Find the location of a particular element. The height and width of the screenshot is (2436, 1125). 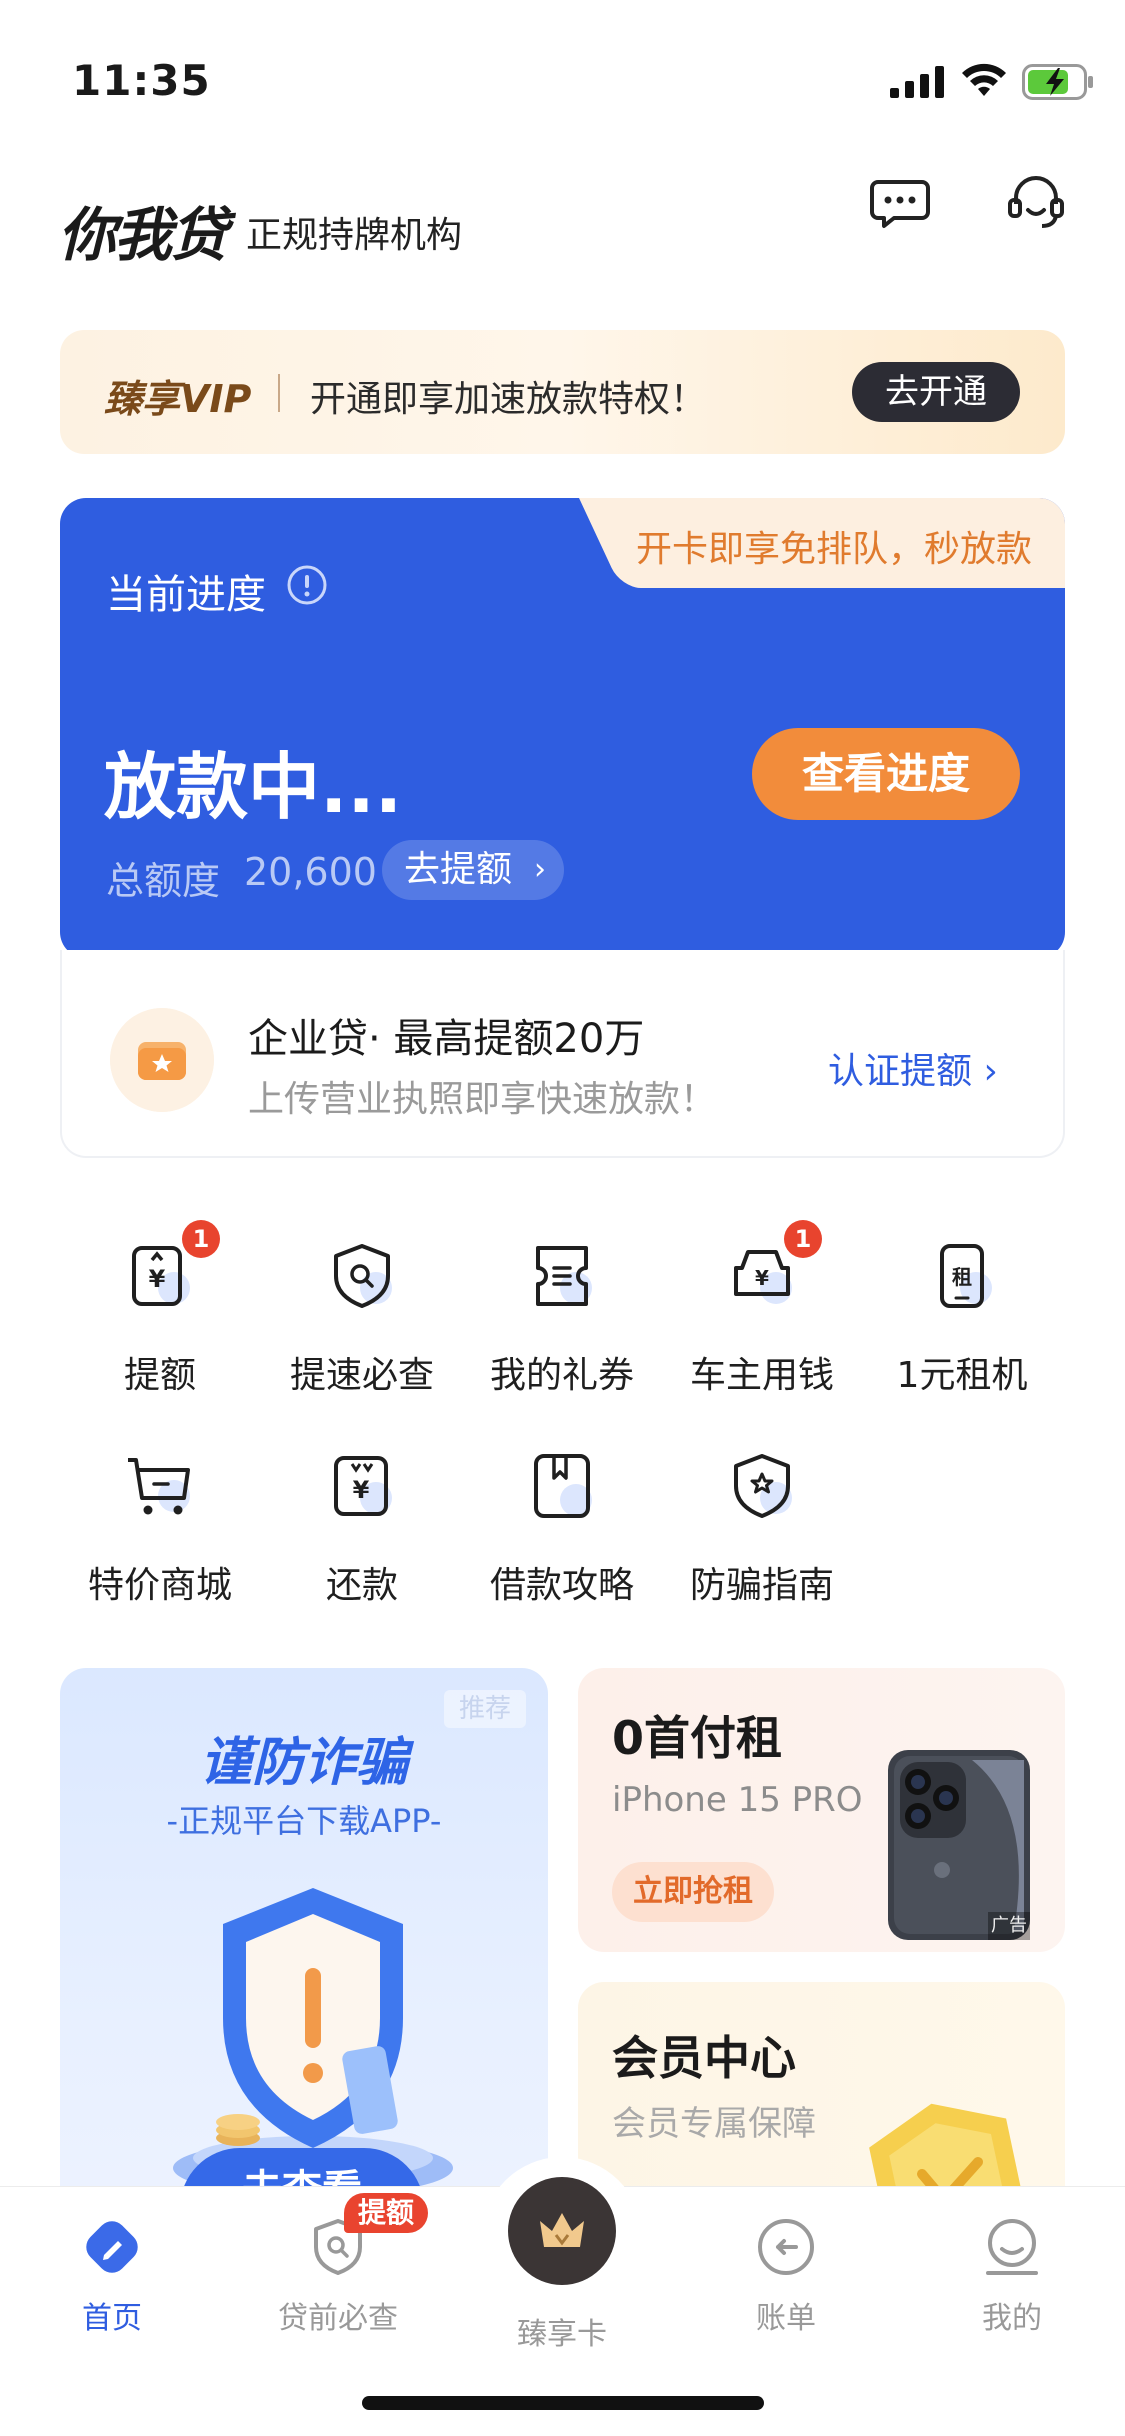

grid-item-label: 车主用钱 is located at coordinates (761, 1375).